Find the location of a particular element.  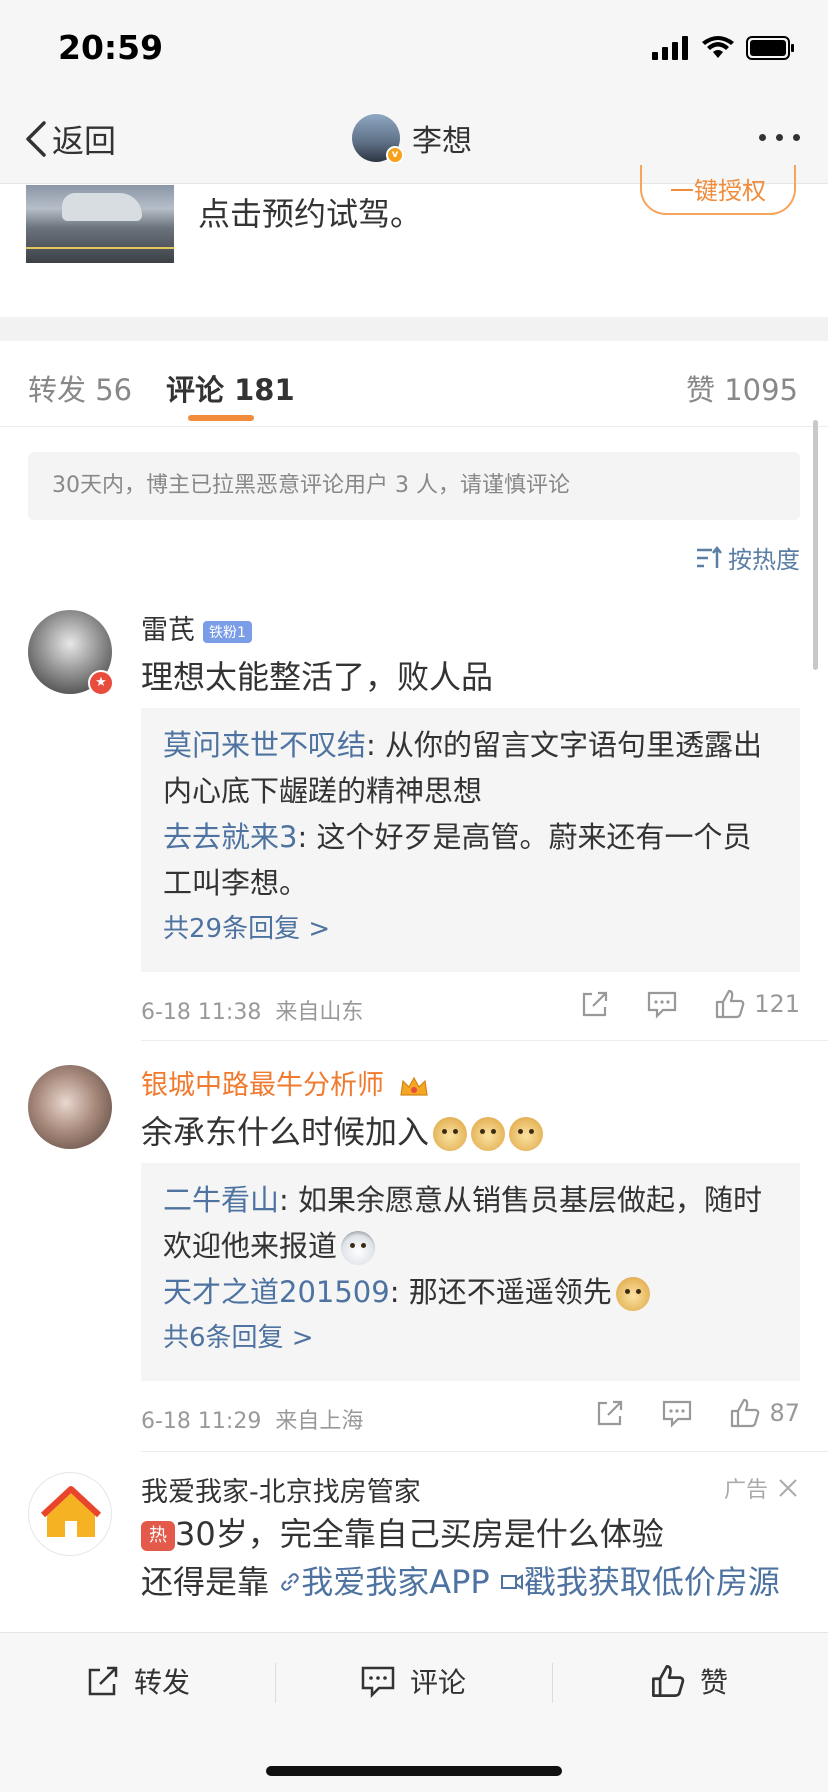

comment-button: 评论 is located at coordinates (413, 1681).